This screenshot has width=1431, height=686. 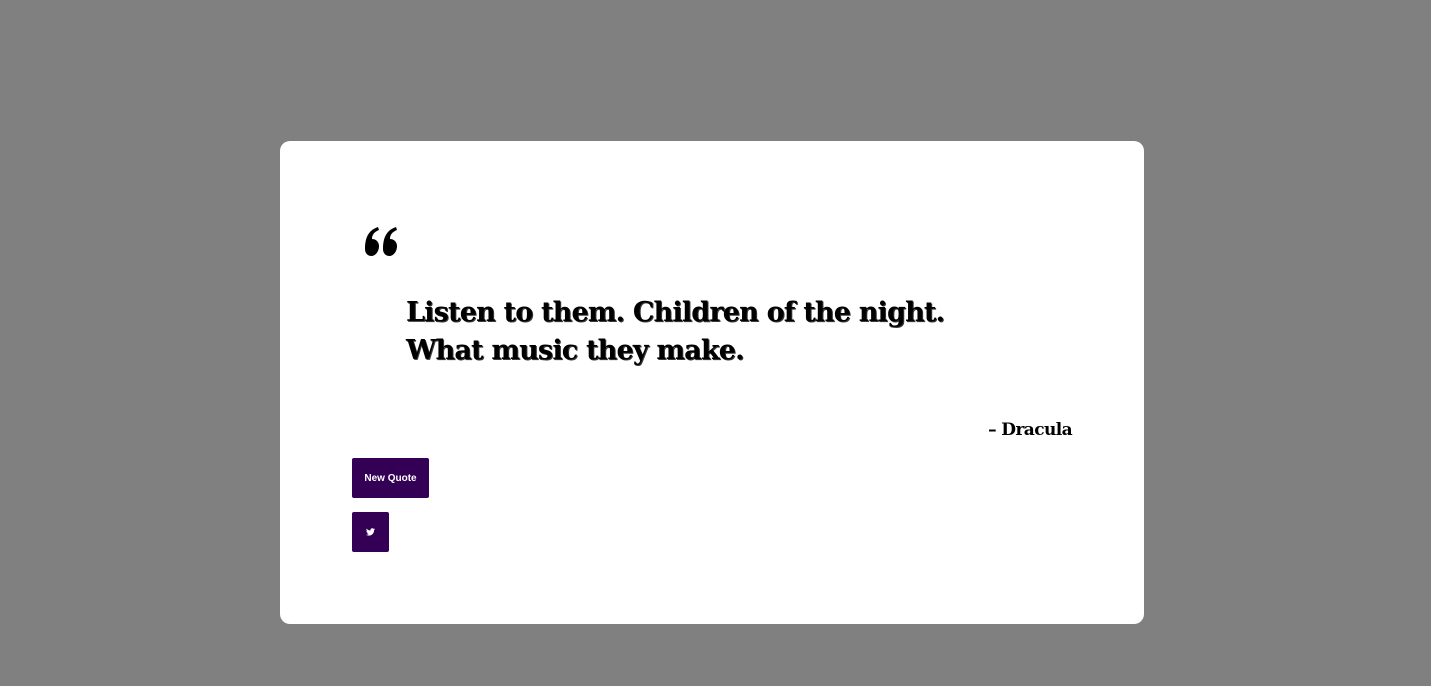 What do you see at coordinates (390, 478) in the screenshot?
I see `new-quote-button: New Quote` at bounding box center [390, 478].